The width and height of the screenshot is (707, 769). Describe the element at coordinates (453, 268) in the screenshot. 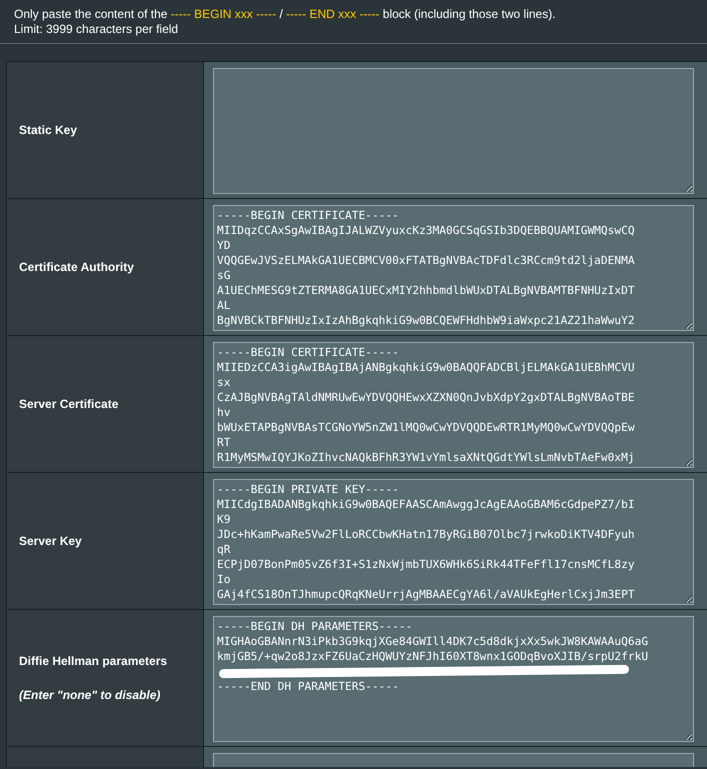

I see `key-textarea: -----BEGIN CERTIFICATE----- MIIDqzCCAxSgAwIBAgIJALWZVyuxcKz3MA0GCSqGSIb3DQEBBQUAMIGWMQswCQ YD VQQGEwJVSzELMAkGA1UECBMCV00xFTATBgNVBAcTDFdlc3RCcm9td2ljaDENMA sG A1UEChMESG9tZTERMA8GA1UECxMIY2hhbmdlbWUxDTALBgNVBAMTBFNHUzIxDT AL BgNVBCkTBFNHUzIxIzAhBgkqhkiG9w0BCQEWFHdhbW9iaWxpc21AZ21haWwuY2` at that location.